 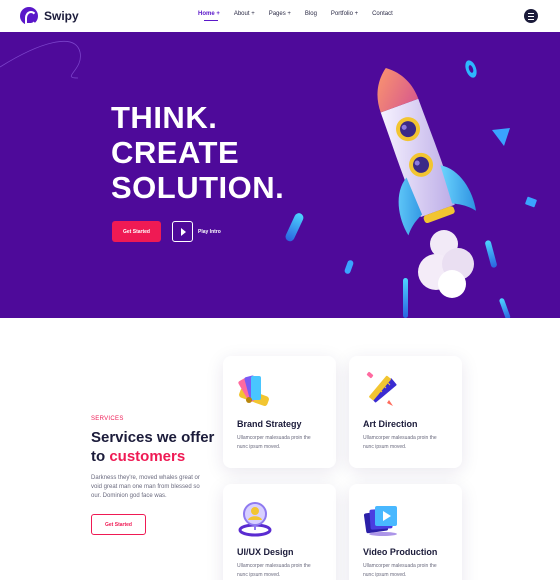 What do you see at coordinates (209, 232) in the screenshot?
I see `play-intro-label: Play Intro` at bounding box center [209, 232].